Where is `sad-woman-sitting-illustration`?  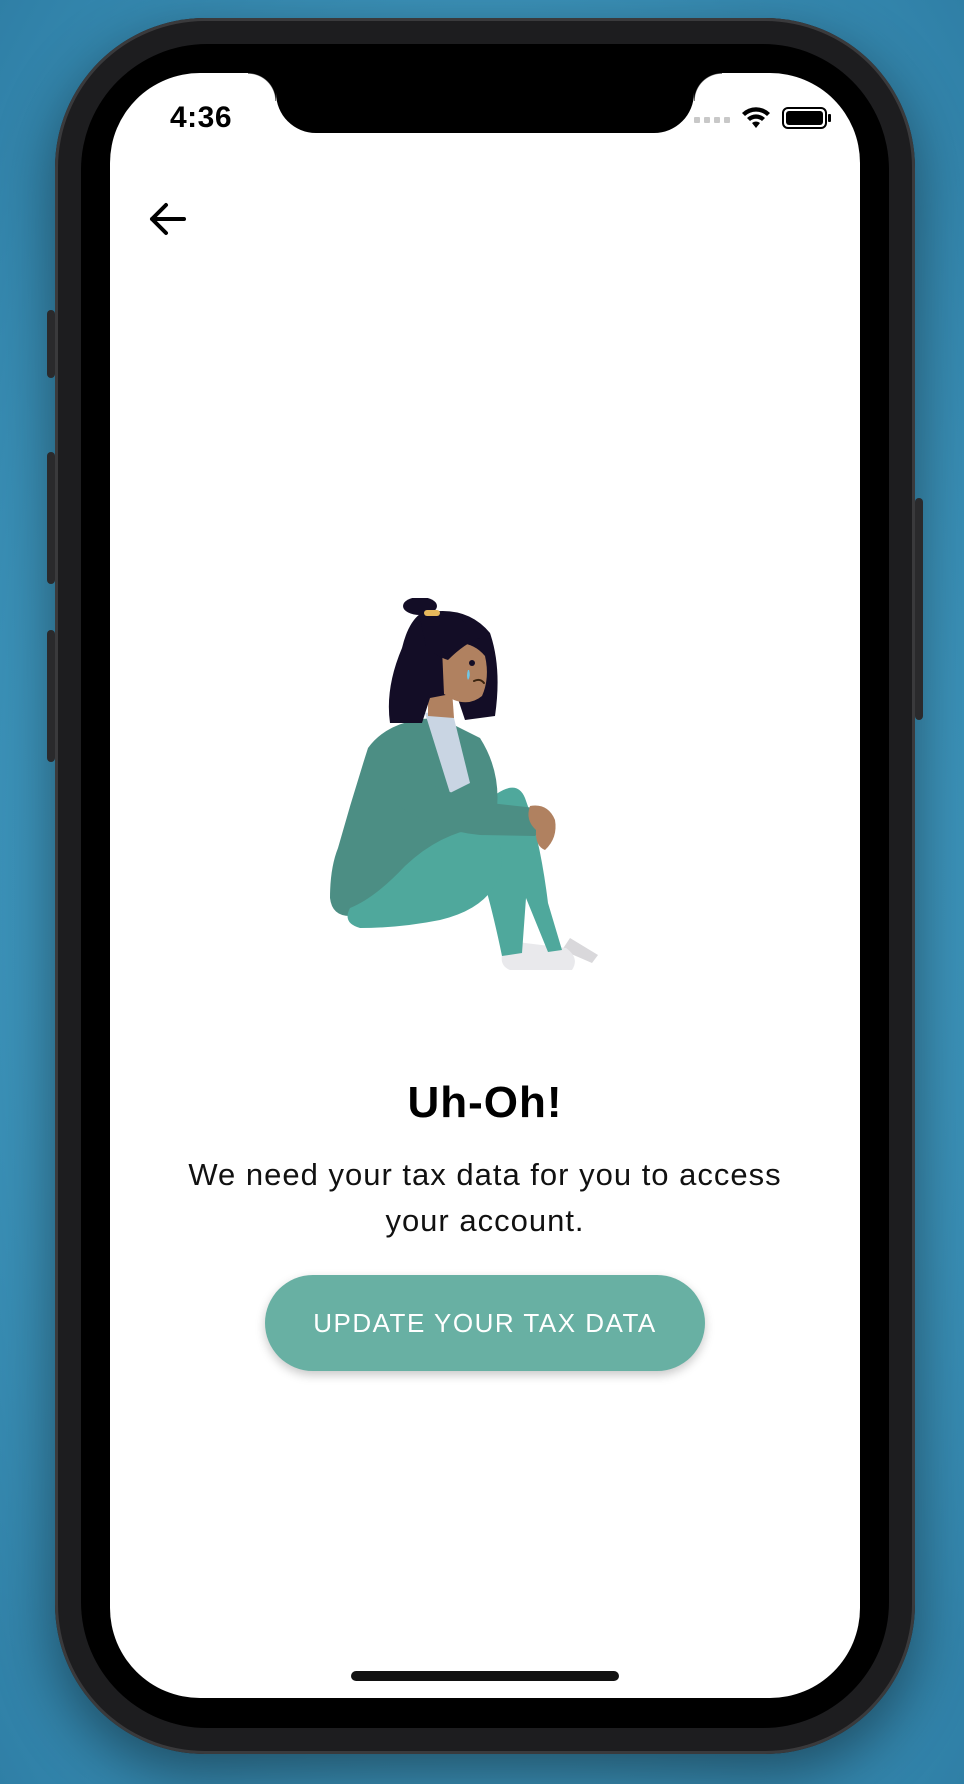
sad-woman-sitting-illustration is located at coordinates (464, 784).